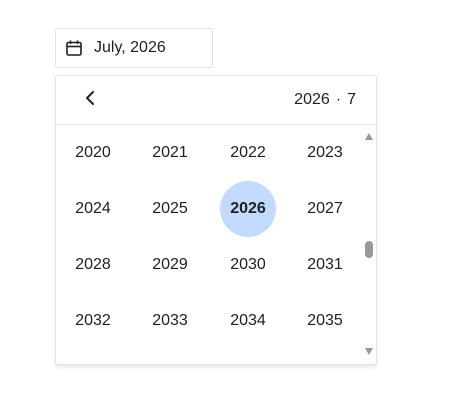 This screenshot has height=414, width=463. Describe the element at coordinates (325, 209) in the screenshot. I see `year-cell: 2027` at that location.